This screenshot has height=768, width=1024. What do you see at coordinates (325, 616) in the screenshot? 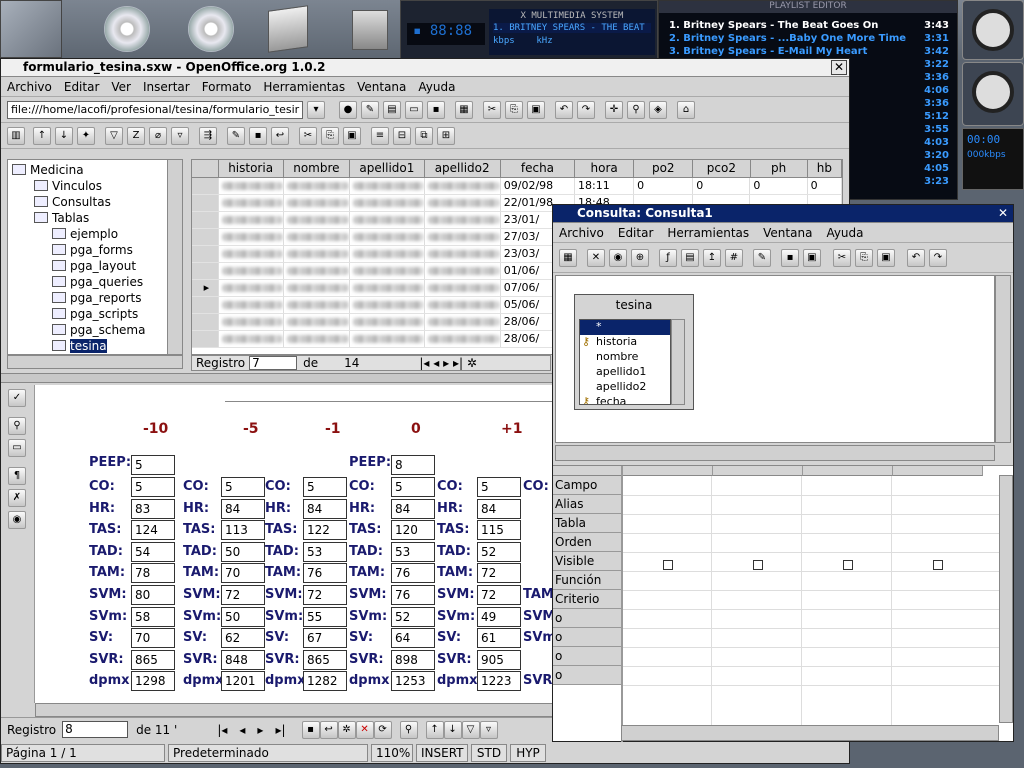
I see `vital-field: 55` at bounding box center [325, 616].